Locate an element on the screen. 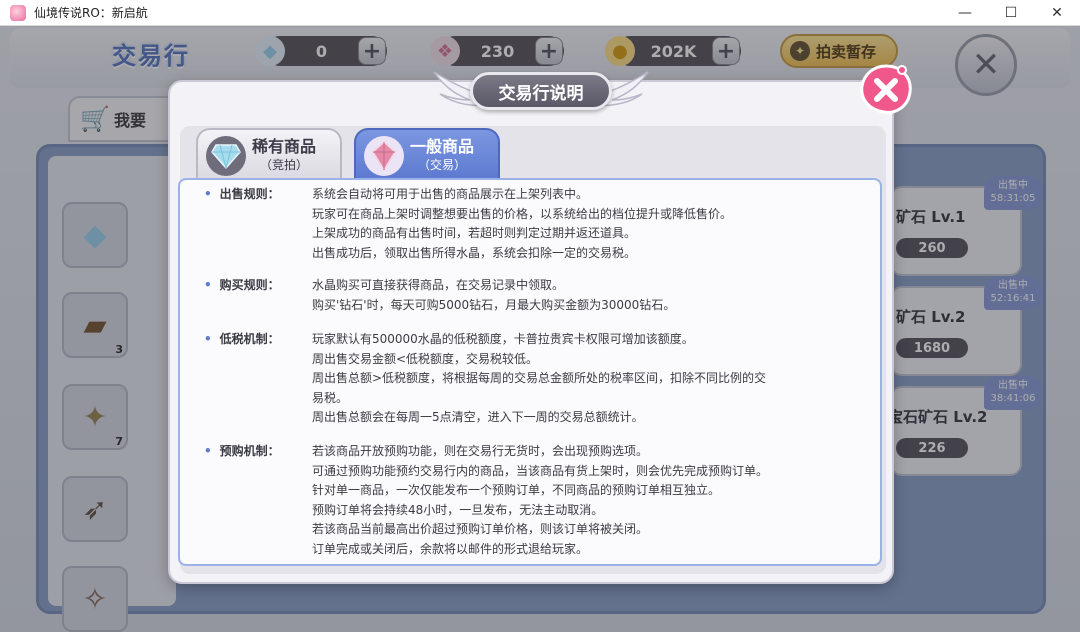  rule-line: 玩家可在商品上架时调整想要出售的价格，以系统给出的档位提升或降低售价。 is located at coordinates (522, 213).